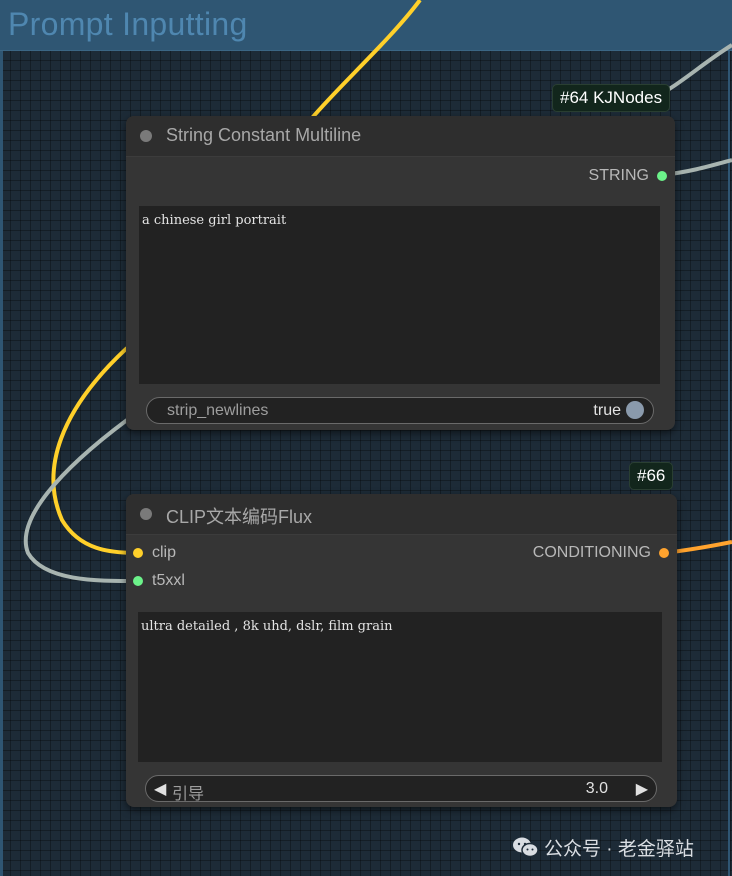  What do you see at coordinates (138, 553) in the screenshot?
I see `input-slot-clip` at bounding box center [138, 553].